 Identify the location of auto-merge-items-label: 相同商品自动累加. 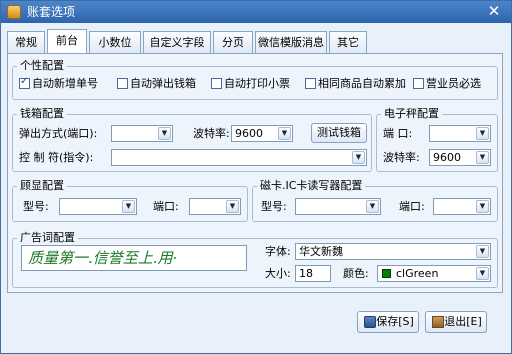
(362, 83).